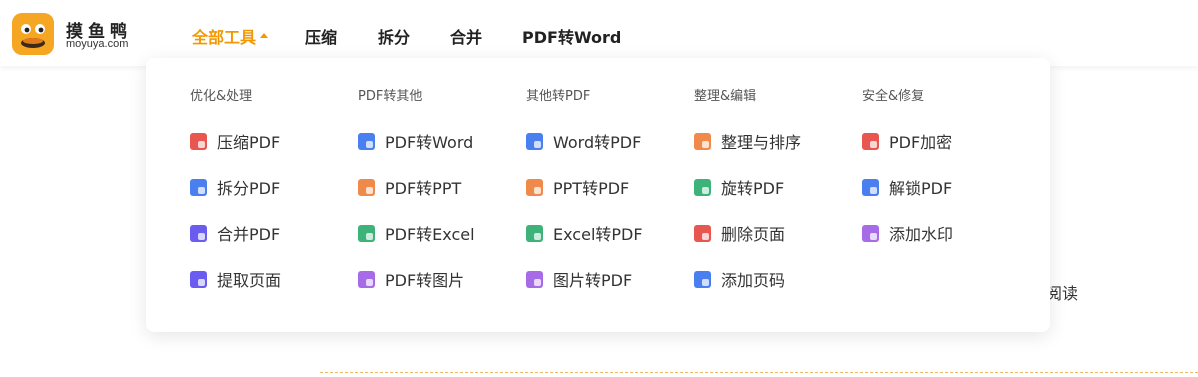 This screenshot has width=1198, height=377. I want to click on menu-item: 添加页码, so click(739, 279).